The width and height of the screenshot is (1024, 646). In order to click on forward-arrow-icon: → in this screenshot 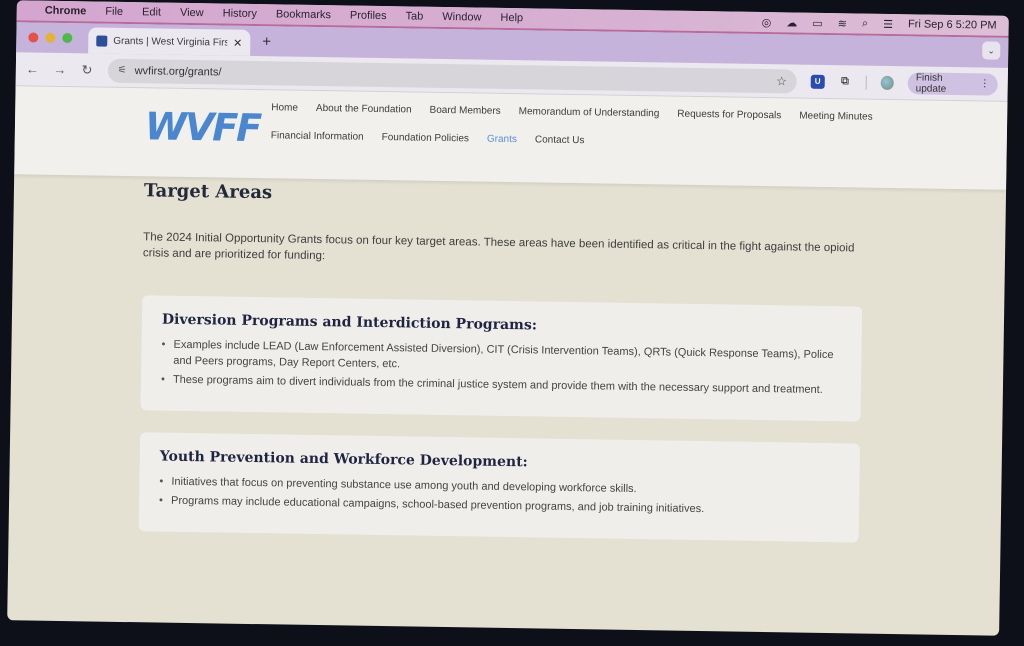, I will do `click(60, 69)`.